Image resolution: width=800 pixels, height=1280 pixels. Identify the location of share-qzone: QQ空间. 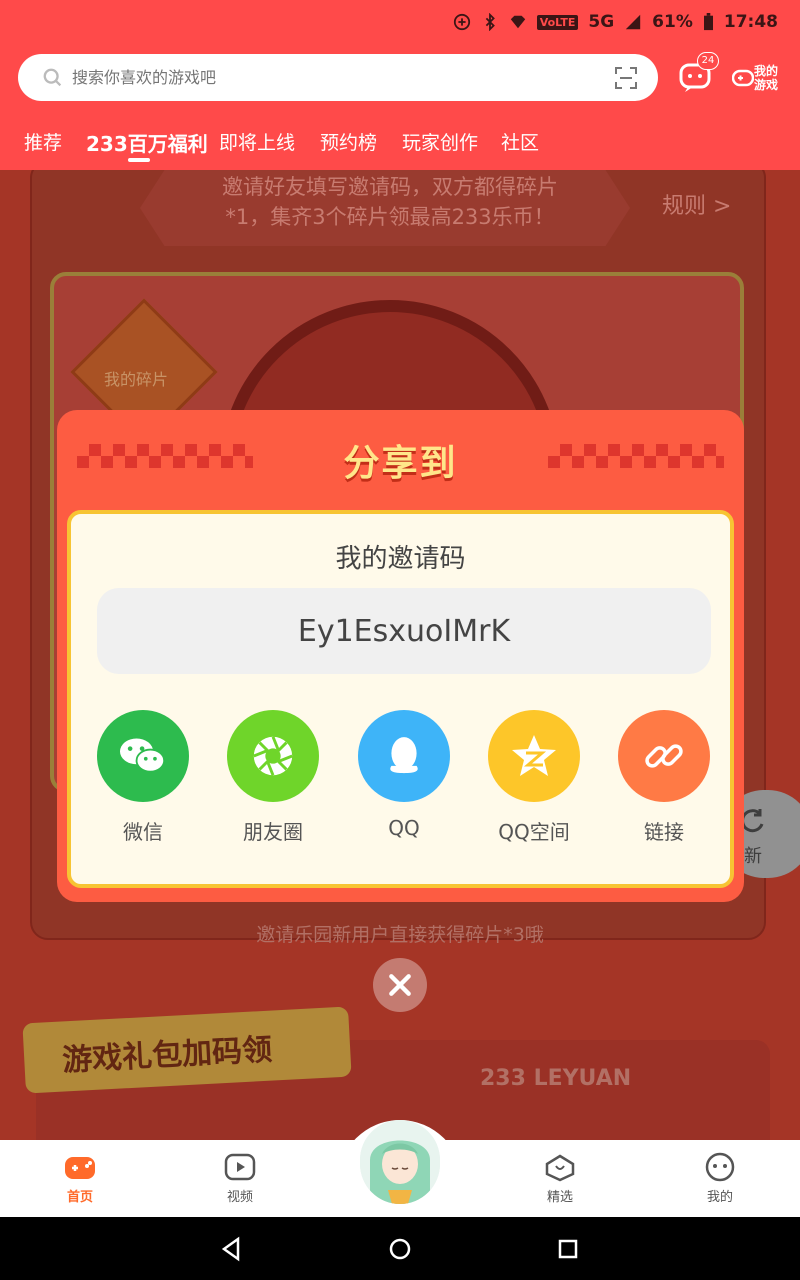
(534, 777).